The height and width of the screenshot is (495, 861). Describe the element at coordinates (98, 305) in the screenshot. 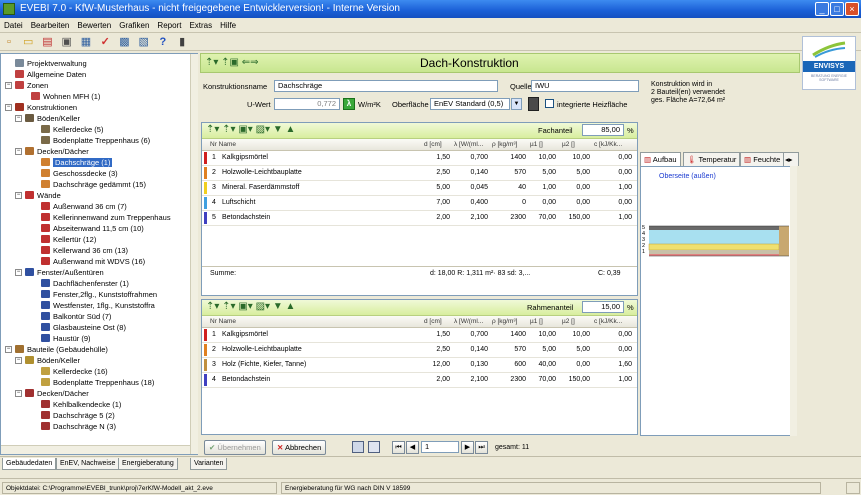

I see `tree-item: Westfenster, 1flg., Kunststoffra` at that location.